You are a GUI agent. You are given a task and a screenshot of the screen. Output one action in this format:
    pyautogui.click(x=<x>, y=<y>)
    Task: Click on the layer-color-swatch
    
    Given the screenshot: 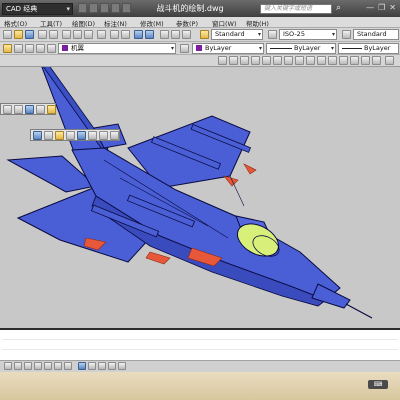 What is the action you would take?
    pyautogui.click(x=65, y=48)
    